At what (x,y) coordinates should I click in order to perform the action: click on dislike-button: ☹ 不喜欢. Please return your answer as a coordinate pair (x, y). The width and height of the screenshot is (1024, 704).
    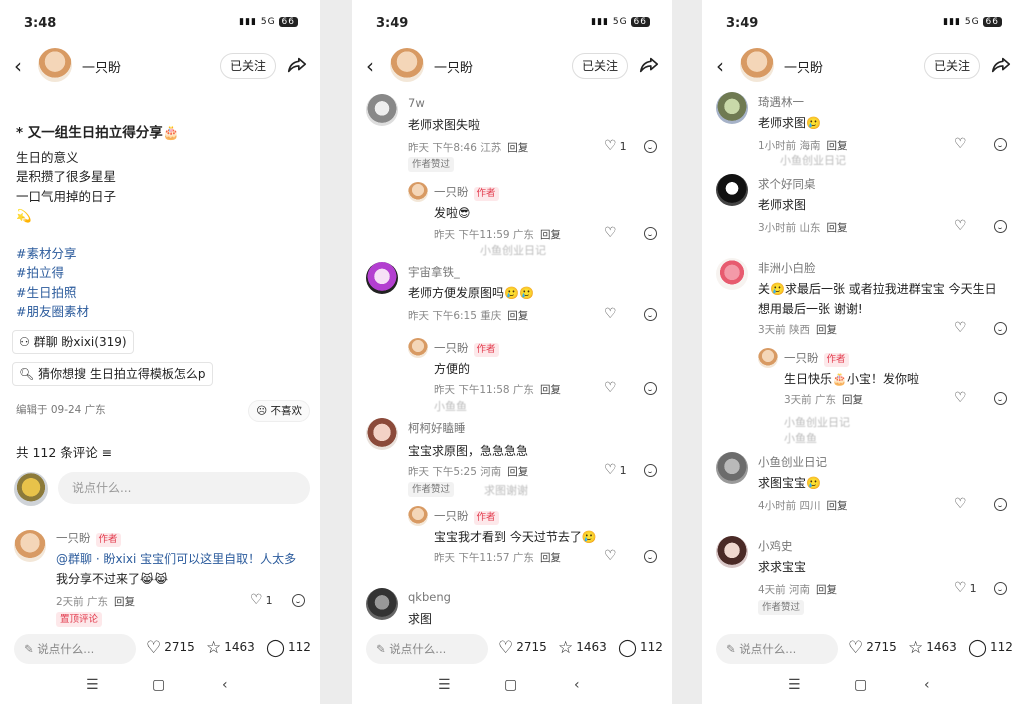
    Looking at the image, I should click on (279, 411).